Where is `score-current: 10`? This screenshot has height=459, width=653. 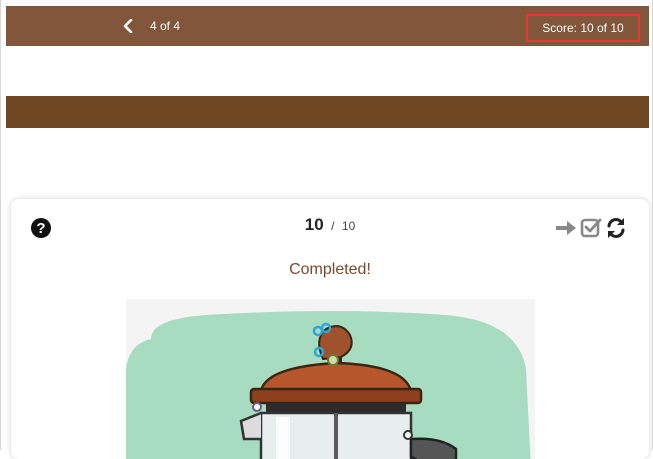
score-current: 10 is located at coordinates (314, 224).